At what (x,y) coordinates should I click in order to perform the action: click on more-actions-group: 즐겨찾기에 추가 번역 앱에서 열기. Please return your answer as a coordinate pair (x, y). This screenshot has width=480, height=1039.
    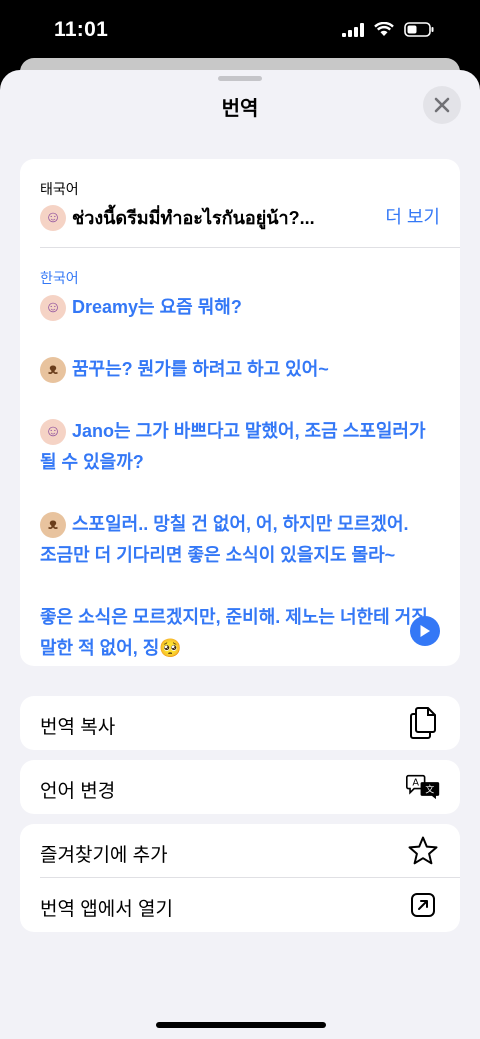
    Looking at the image, I should click on (240, 878).